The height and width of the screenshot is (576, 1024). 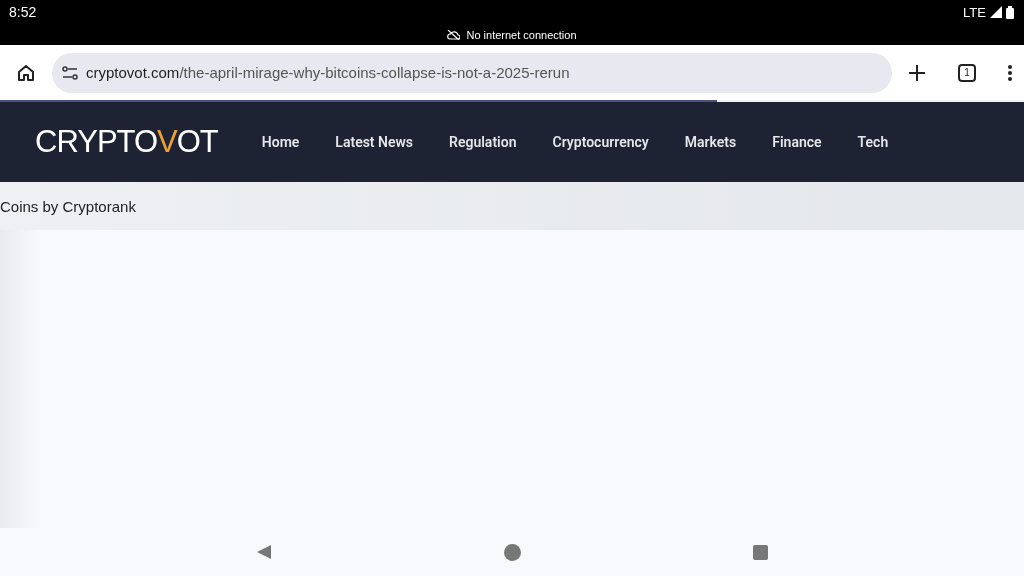 I want to click on clock-time: 8:52, so click(x=23, y=12).